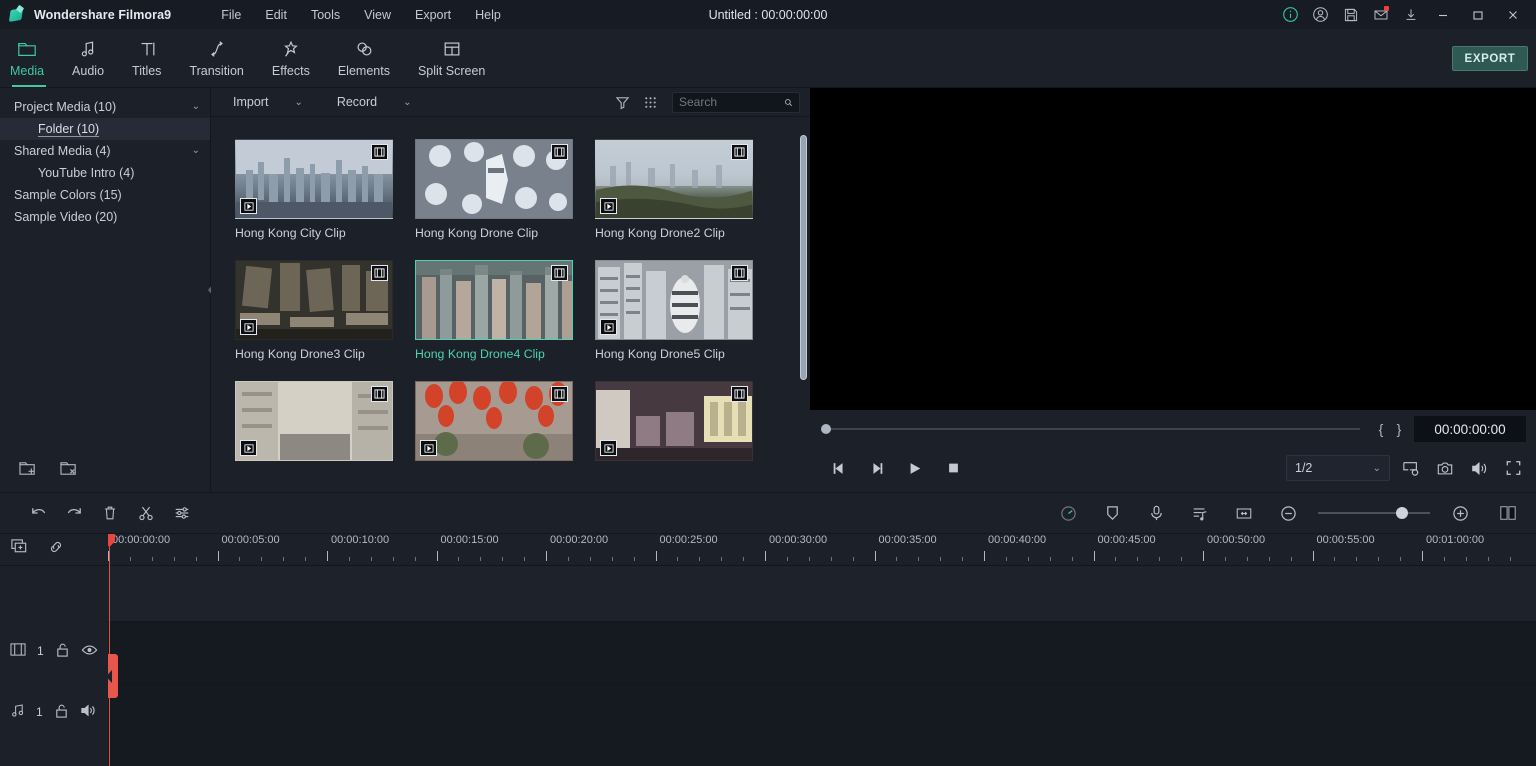  I want to click on minimize-button, so click(1443, 14).